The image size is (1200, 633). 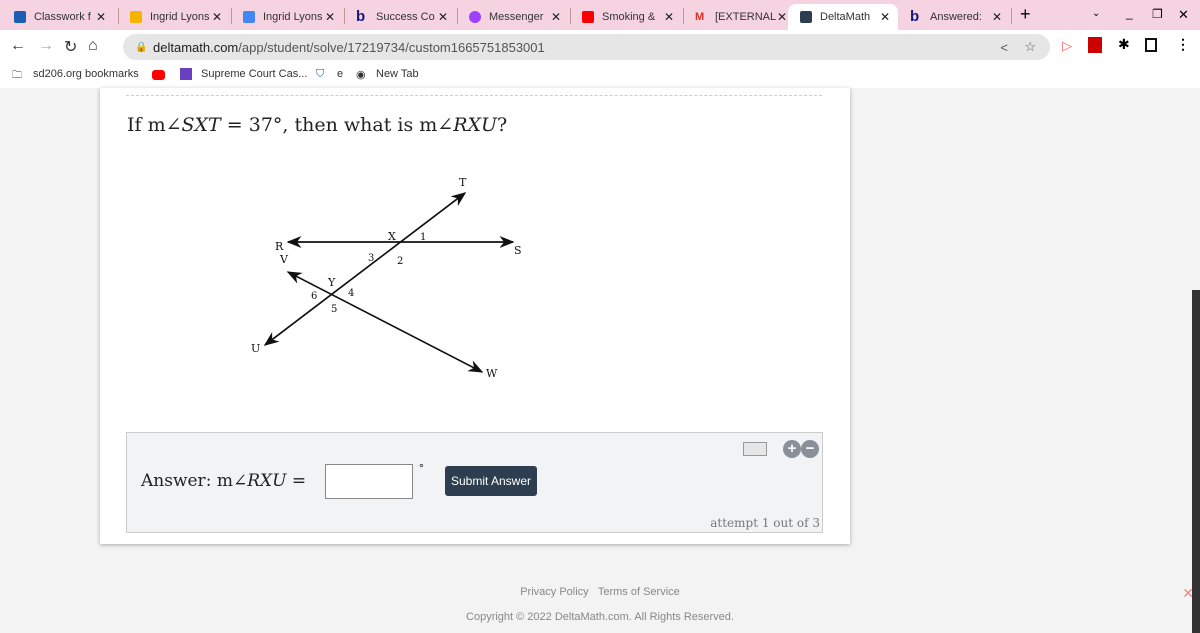 I want to click on label-s: S, so click(x=518, y=250).